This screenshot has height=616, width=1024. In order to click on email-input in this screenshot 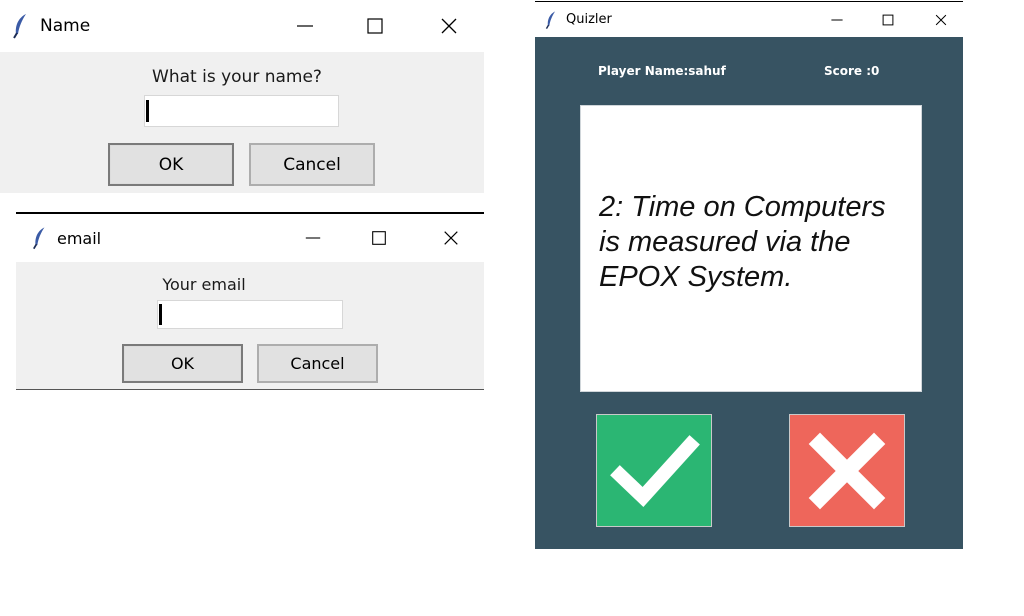, I will do `click(250, 314)`.